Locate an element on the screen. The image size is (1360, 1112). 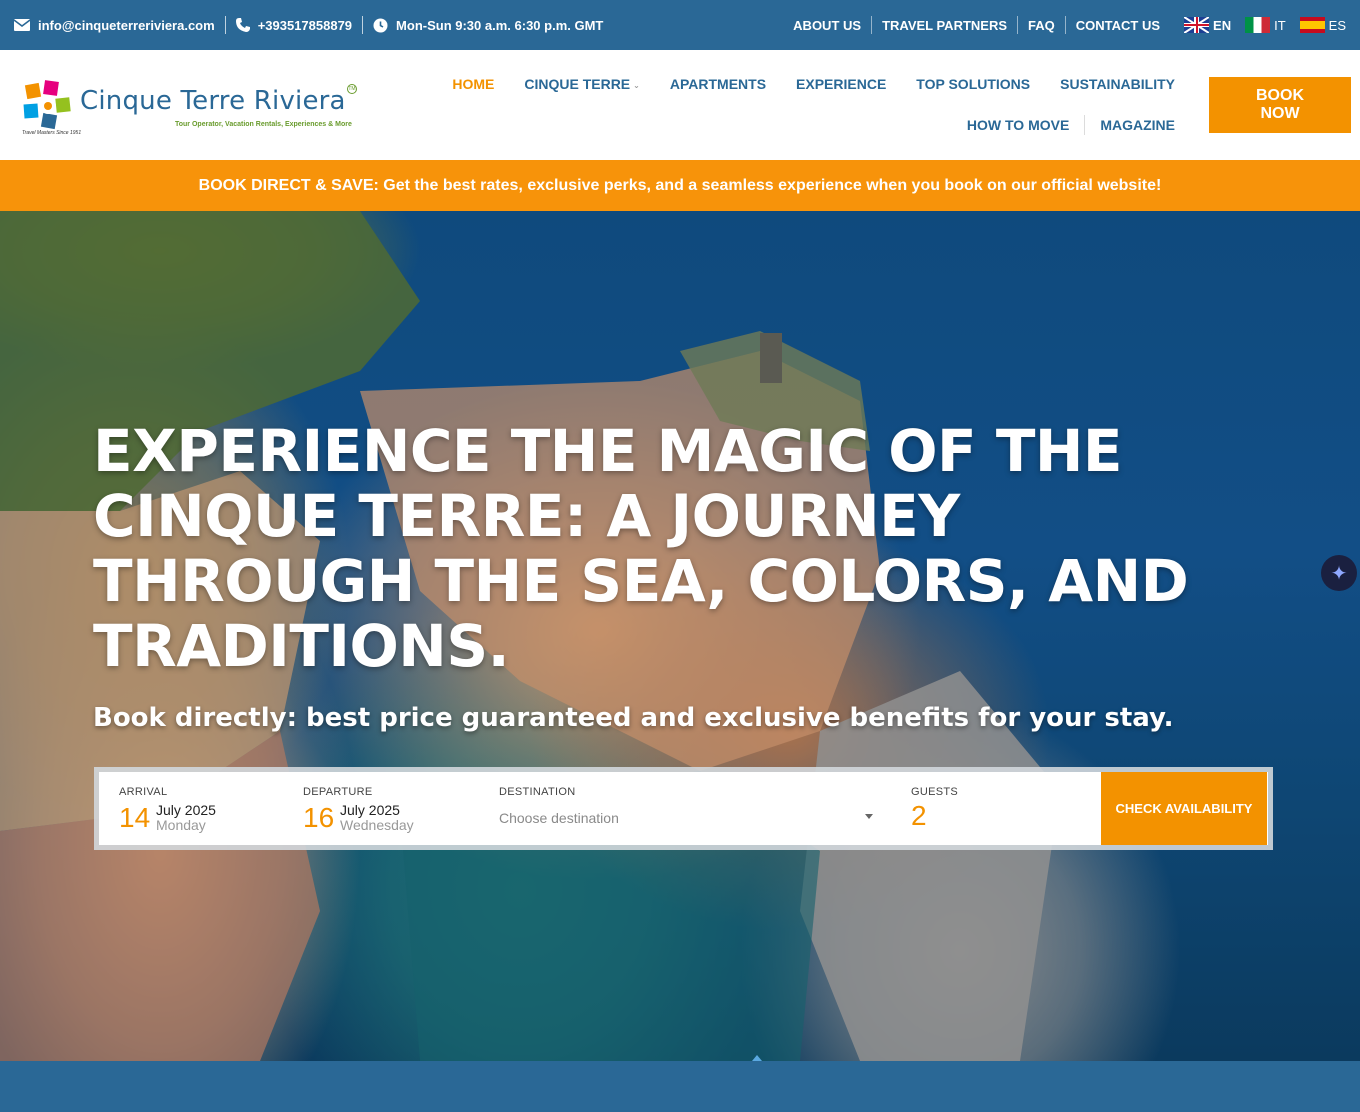
language-en: EN is located at coordinates (1207, 25).